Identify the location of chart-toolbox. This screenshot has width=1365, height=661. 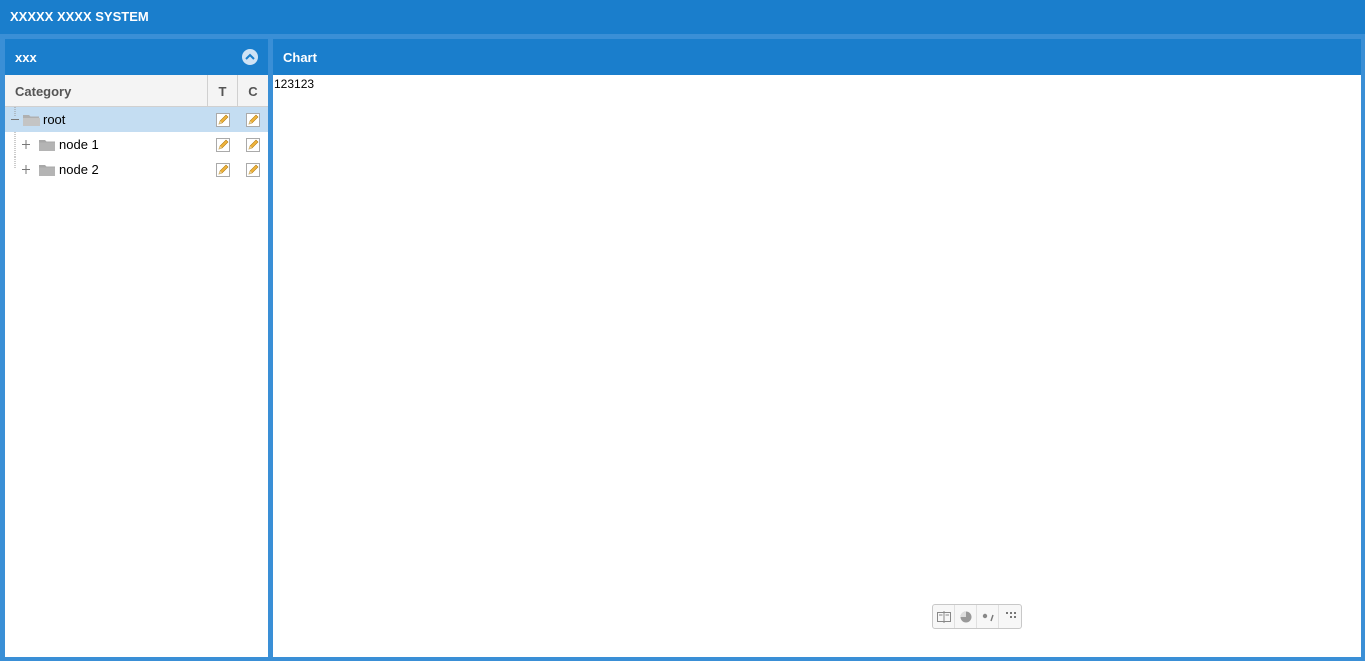
(977, 616).